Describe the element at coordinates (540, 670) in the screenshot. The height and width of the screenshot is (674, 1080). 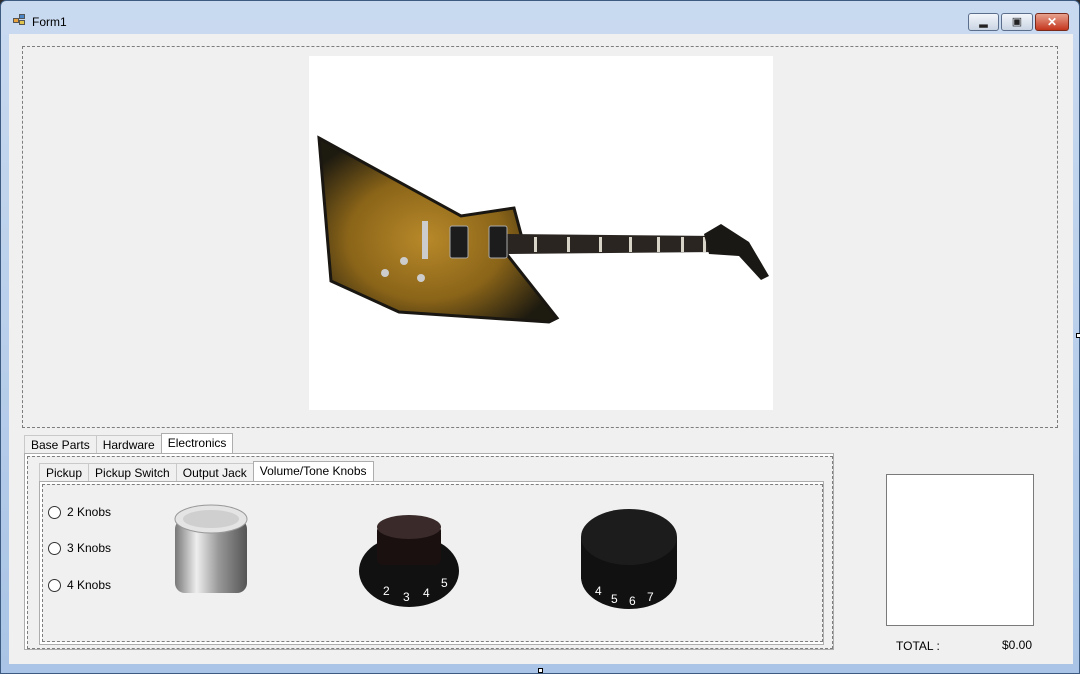
I see `resize-handle-bottom` at that location.